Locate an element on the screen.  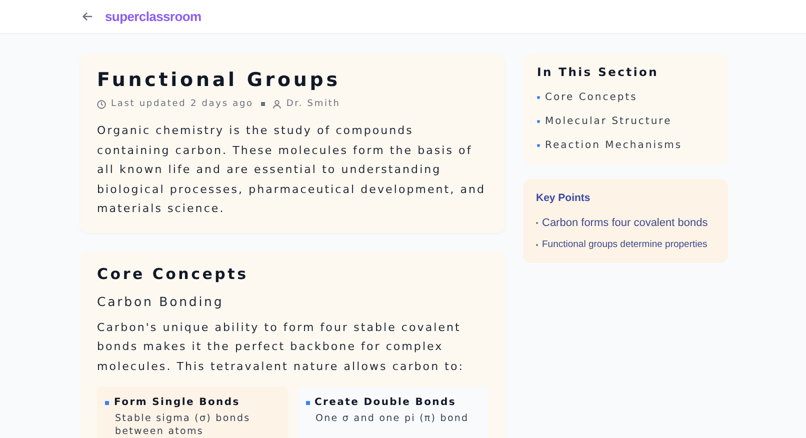
key-points-title: Key Points is located at coordinates (564, 198).